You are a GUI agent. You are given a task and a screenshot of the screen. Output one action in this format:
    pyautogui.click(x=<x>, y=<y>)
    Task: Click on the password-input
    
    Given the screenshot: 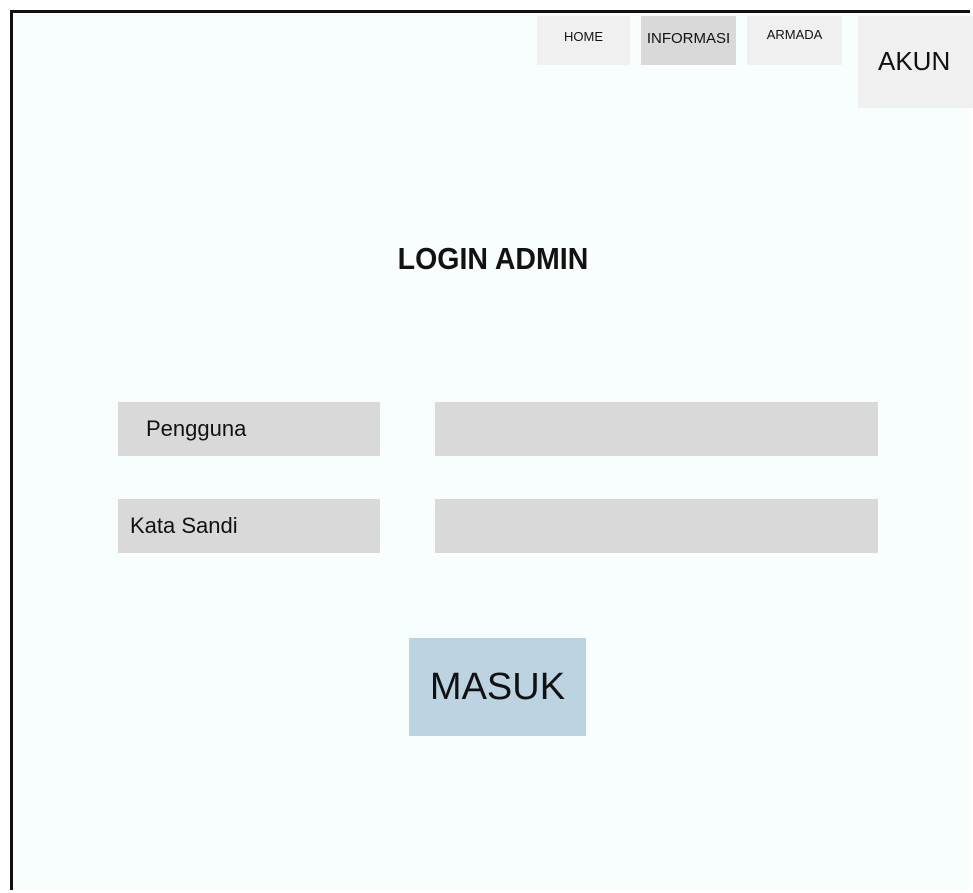 What is the action you would take?
    pyautogui.click(x=656, y=526)
    